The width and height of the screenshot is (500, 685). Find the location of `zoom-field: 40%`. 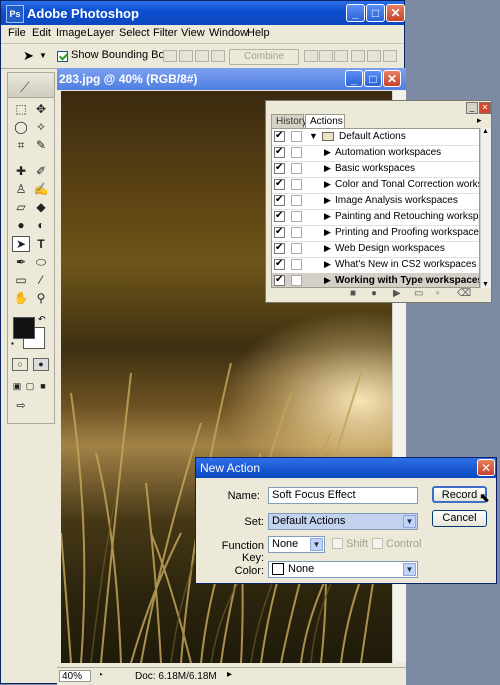

zoom-field: 40% is located at coordinates (75, 676).